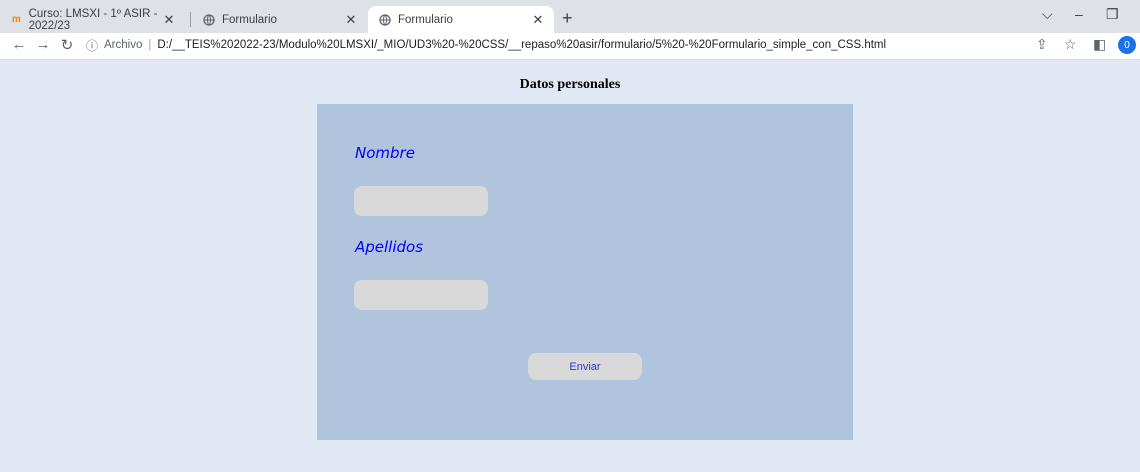  I want to click on nombre-input, so click(421, 201).